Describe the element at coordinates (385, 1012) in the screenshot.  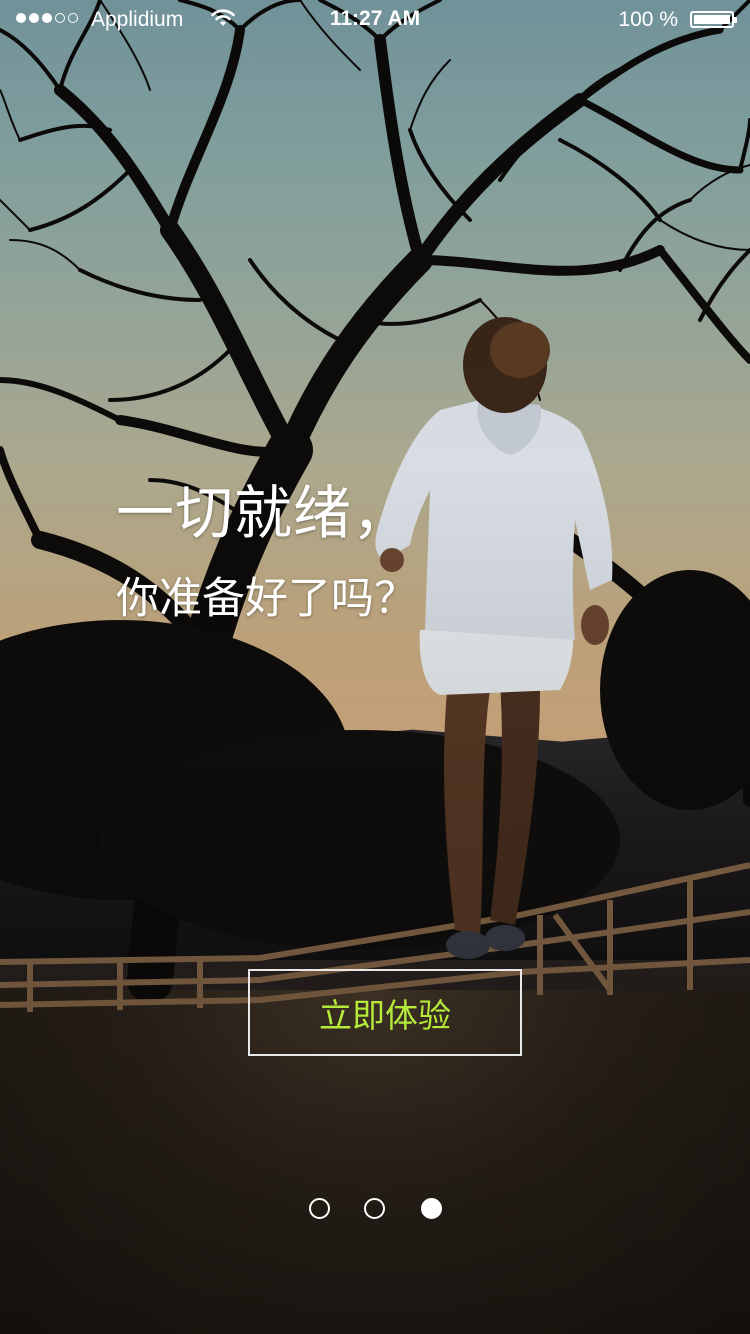
I see `try-now-button: 立即体验` at that location.